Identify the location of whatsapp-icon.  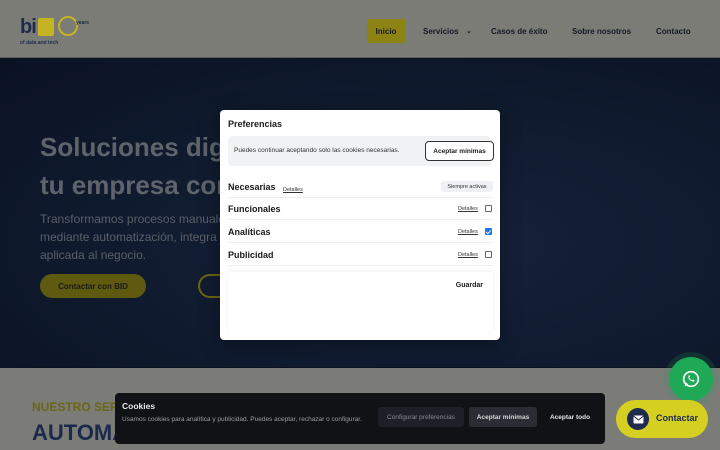
(691, 379).